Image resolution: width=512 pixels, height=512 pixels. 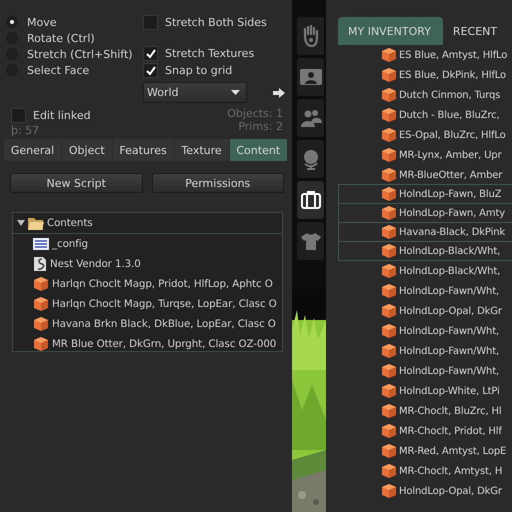 I want to click on expand-arrow-icon, so click(x=21, y=223).